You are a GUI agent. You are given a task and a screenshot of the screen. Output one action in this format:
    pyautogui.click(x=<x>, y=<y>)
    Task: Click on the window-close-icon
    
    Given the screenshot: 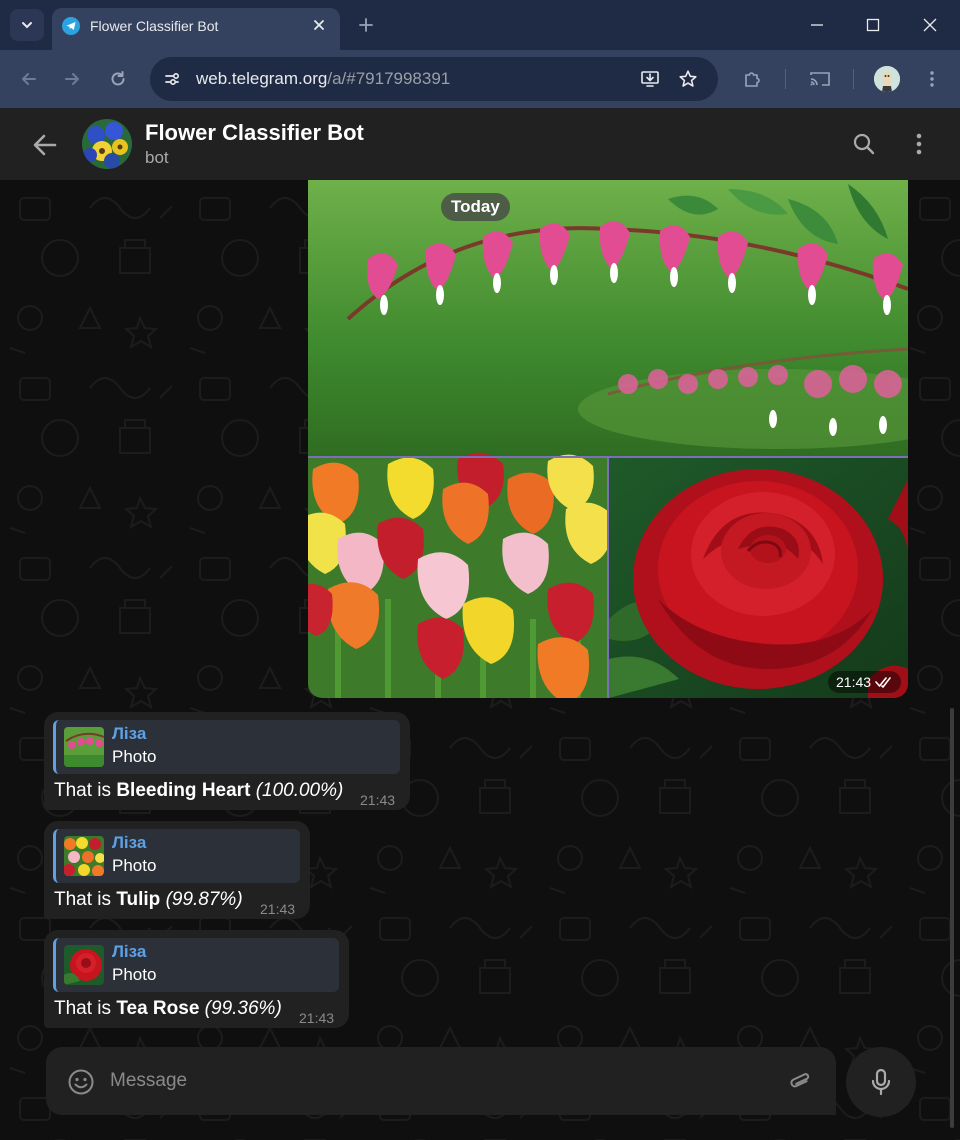 What is the action you would take?
    pyautogui.click(x=930, y=25)
    